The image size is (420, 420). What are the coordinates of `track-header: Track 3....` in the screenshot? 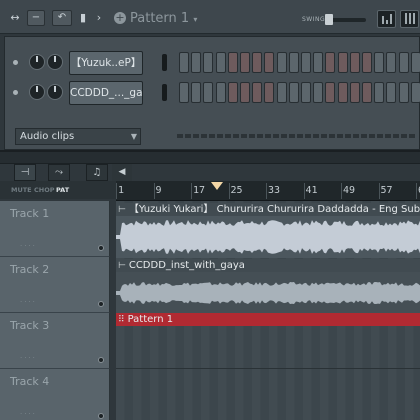 It's located at (55, 341).